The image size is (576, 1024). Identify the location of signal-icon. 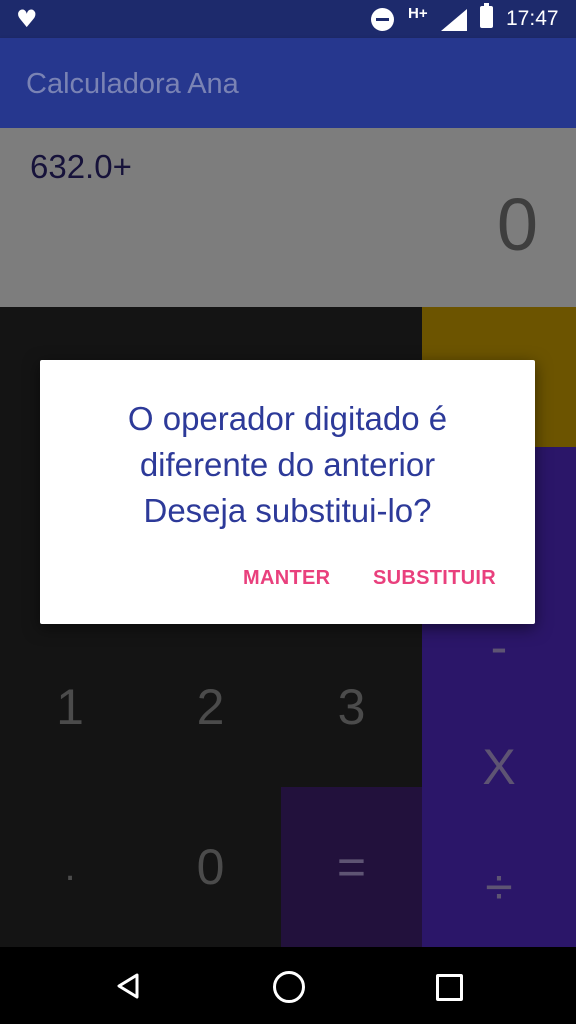
(454, 20).